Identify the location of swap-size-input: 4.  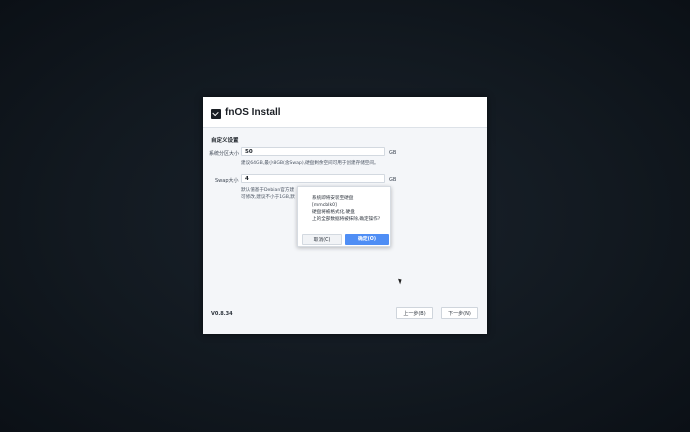
(313, 178).